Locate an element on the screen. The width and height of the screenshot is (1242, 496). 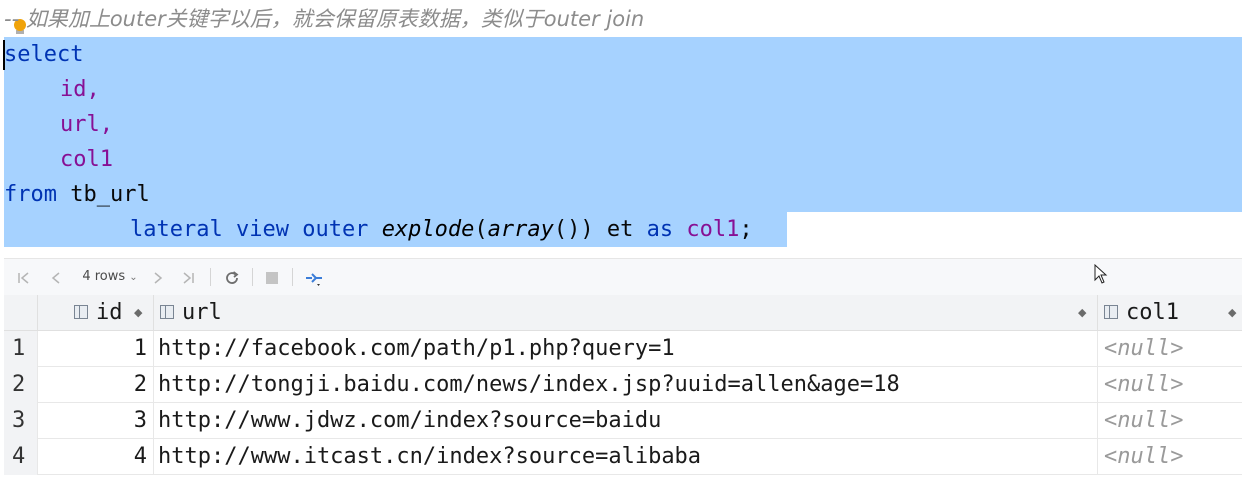
column-header-label: id is located at coordinates (109, 312).